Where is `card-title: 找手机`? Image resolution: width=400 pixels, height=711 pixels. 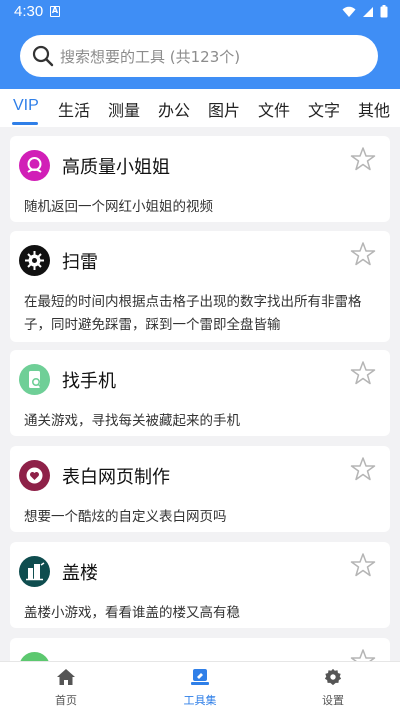 card-title: 找手机 is located at coordinates (89, 381).